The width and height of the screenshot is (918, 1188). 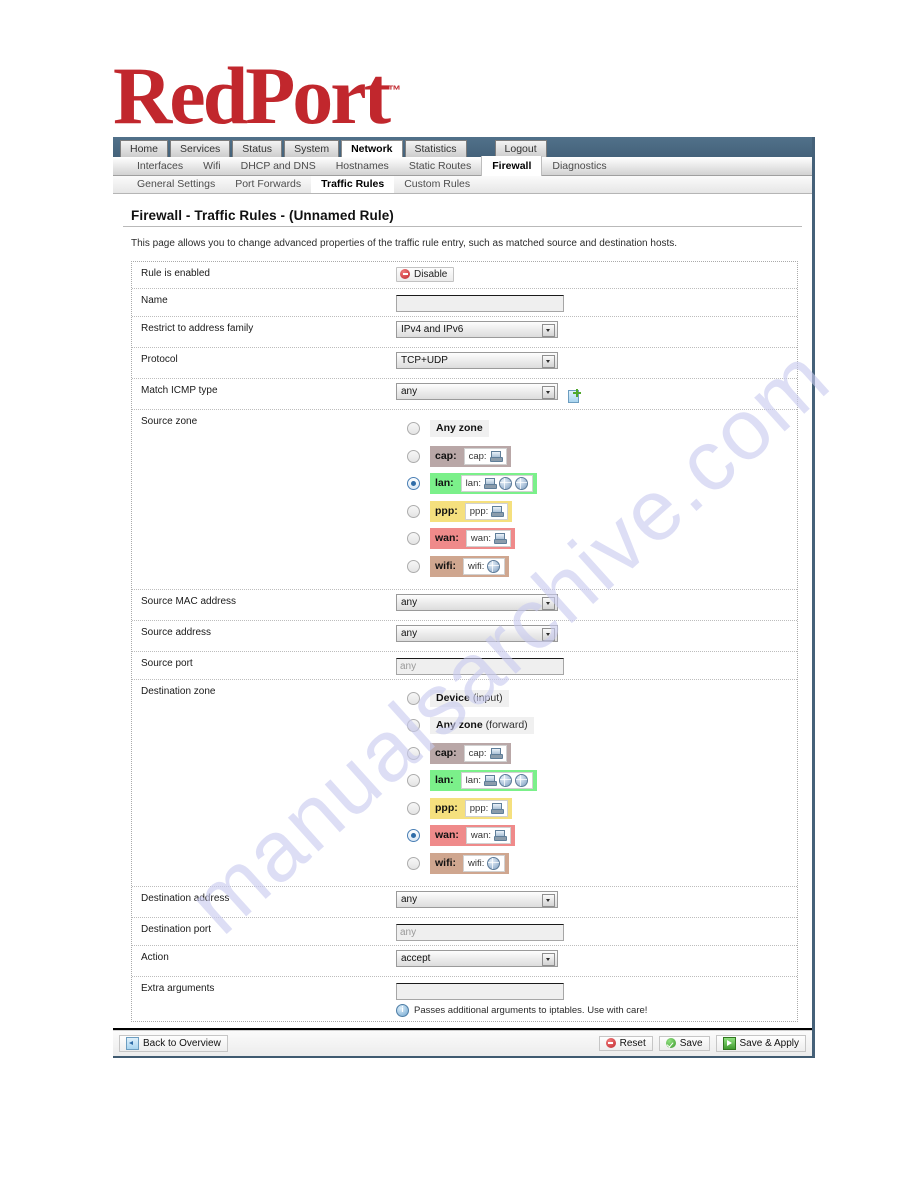 I want to click on subnav-tab-wifi: Wifi, so click(x=212, y=166).